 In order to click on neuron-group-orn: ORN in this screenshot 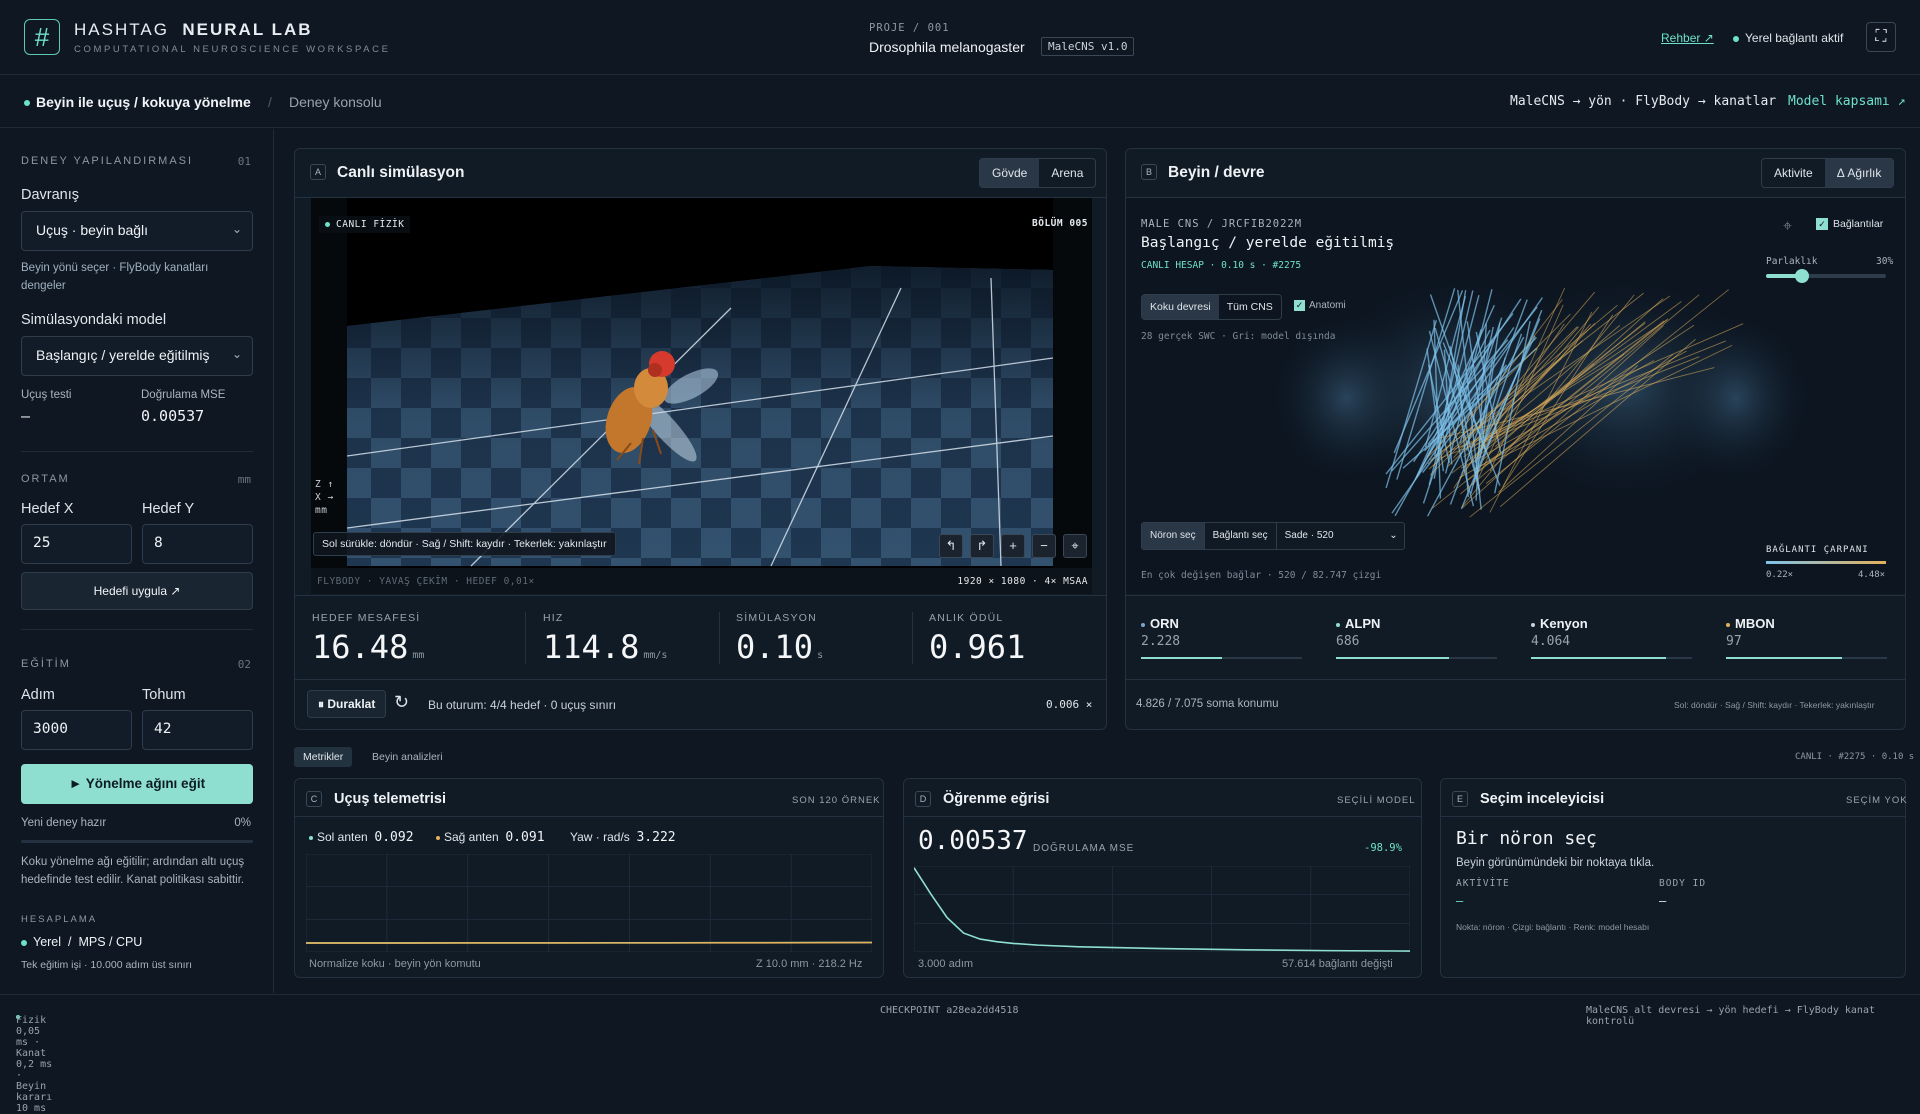, I will do `click(1160, 623)`.